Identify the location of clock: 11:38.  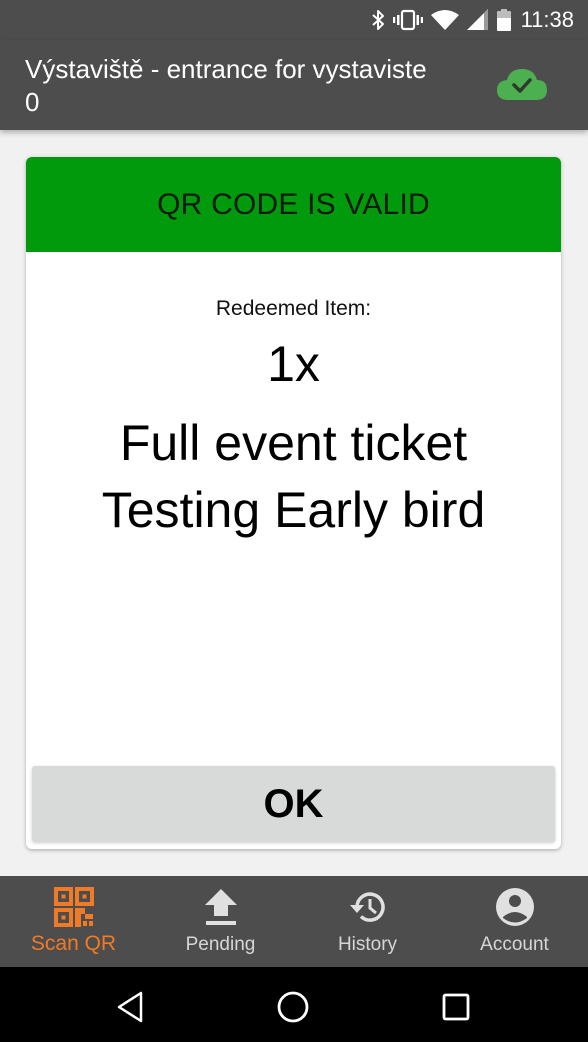
(547, 19).